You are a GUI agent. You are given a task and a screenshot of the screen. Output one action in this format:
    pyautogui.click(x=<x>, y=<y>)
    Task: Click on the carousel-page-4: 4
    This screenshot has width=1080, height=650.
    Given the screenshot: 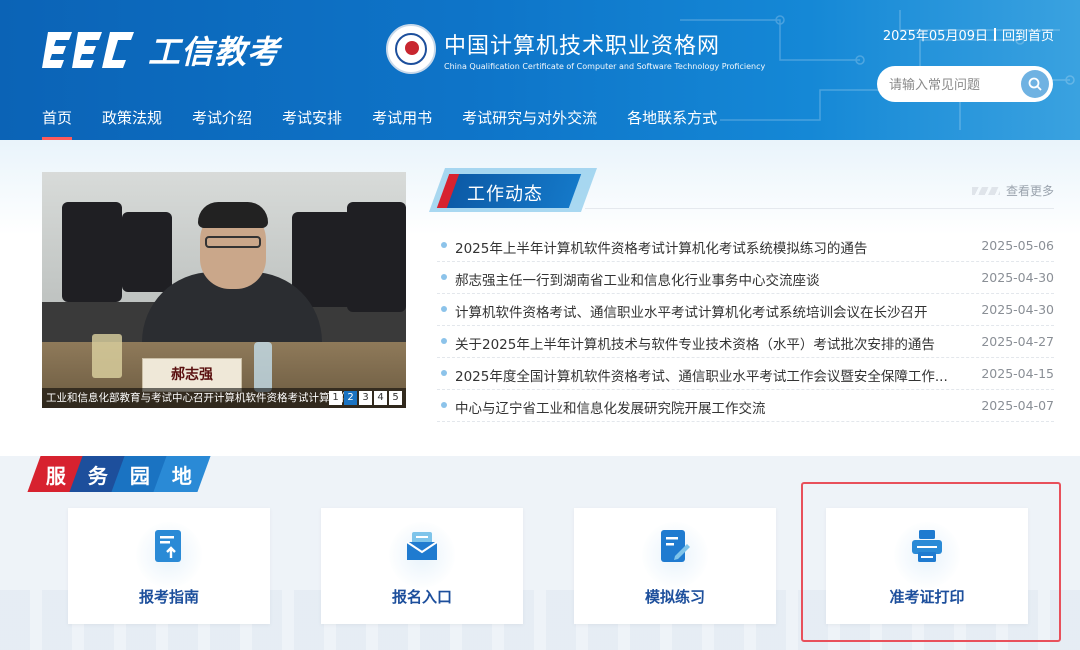 What is the action you would take?
    pyautogui.click(x=380, y=398)
    